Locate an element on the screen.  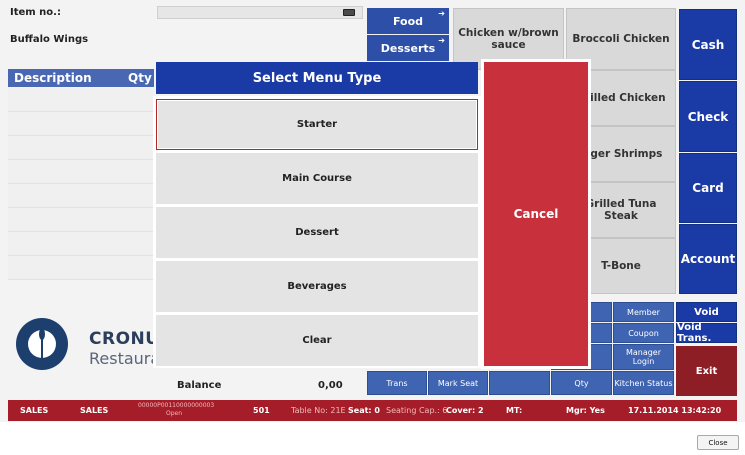
category-food-label: Food is located at coordinates (408, 21).